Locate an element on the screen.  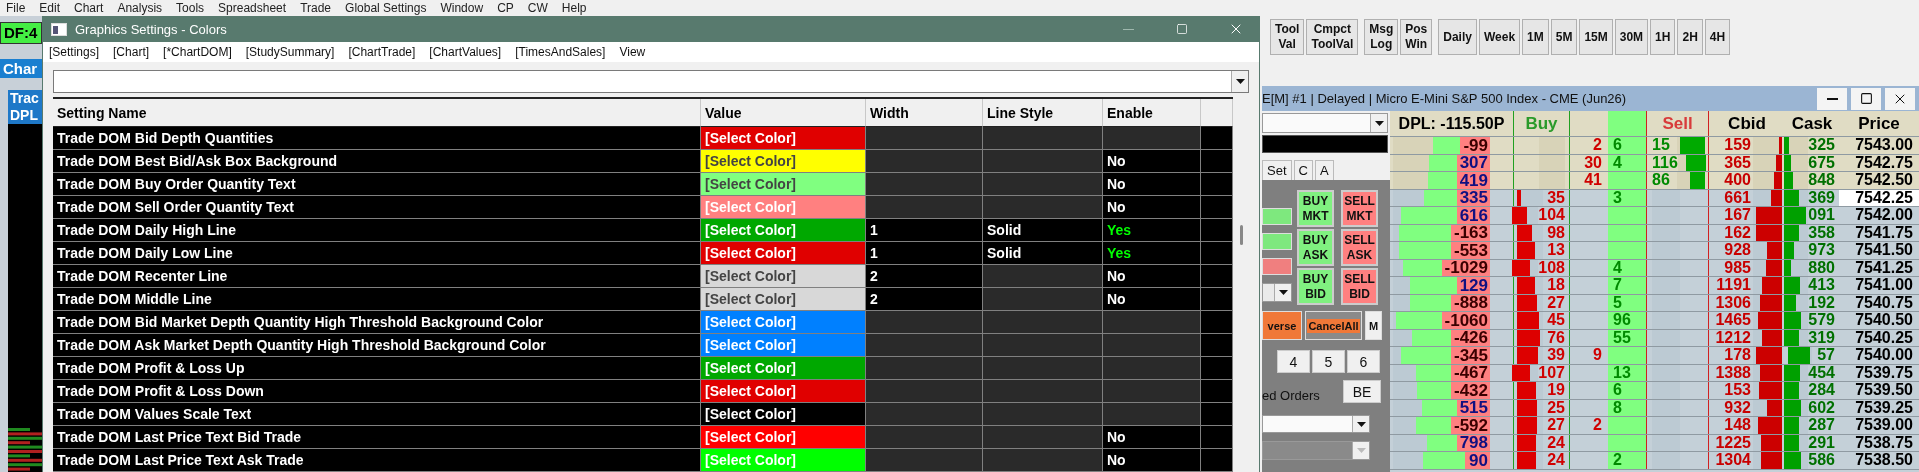
menu-item: Spreadsheet is located at coordinates (252, 8).